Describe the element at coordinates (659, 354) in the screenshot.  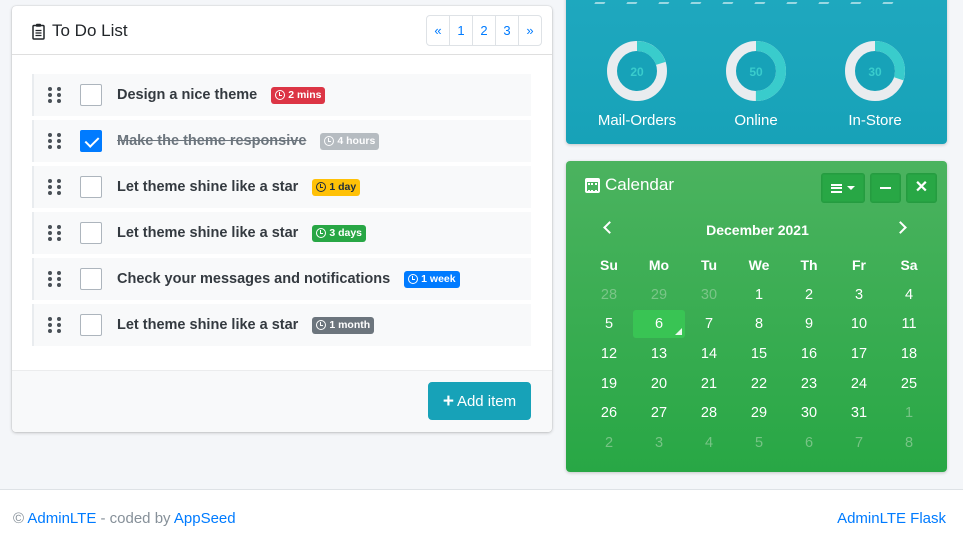
I see `calendar-day: 13` at that location.